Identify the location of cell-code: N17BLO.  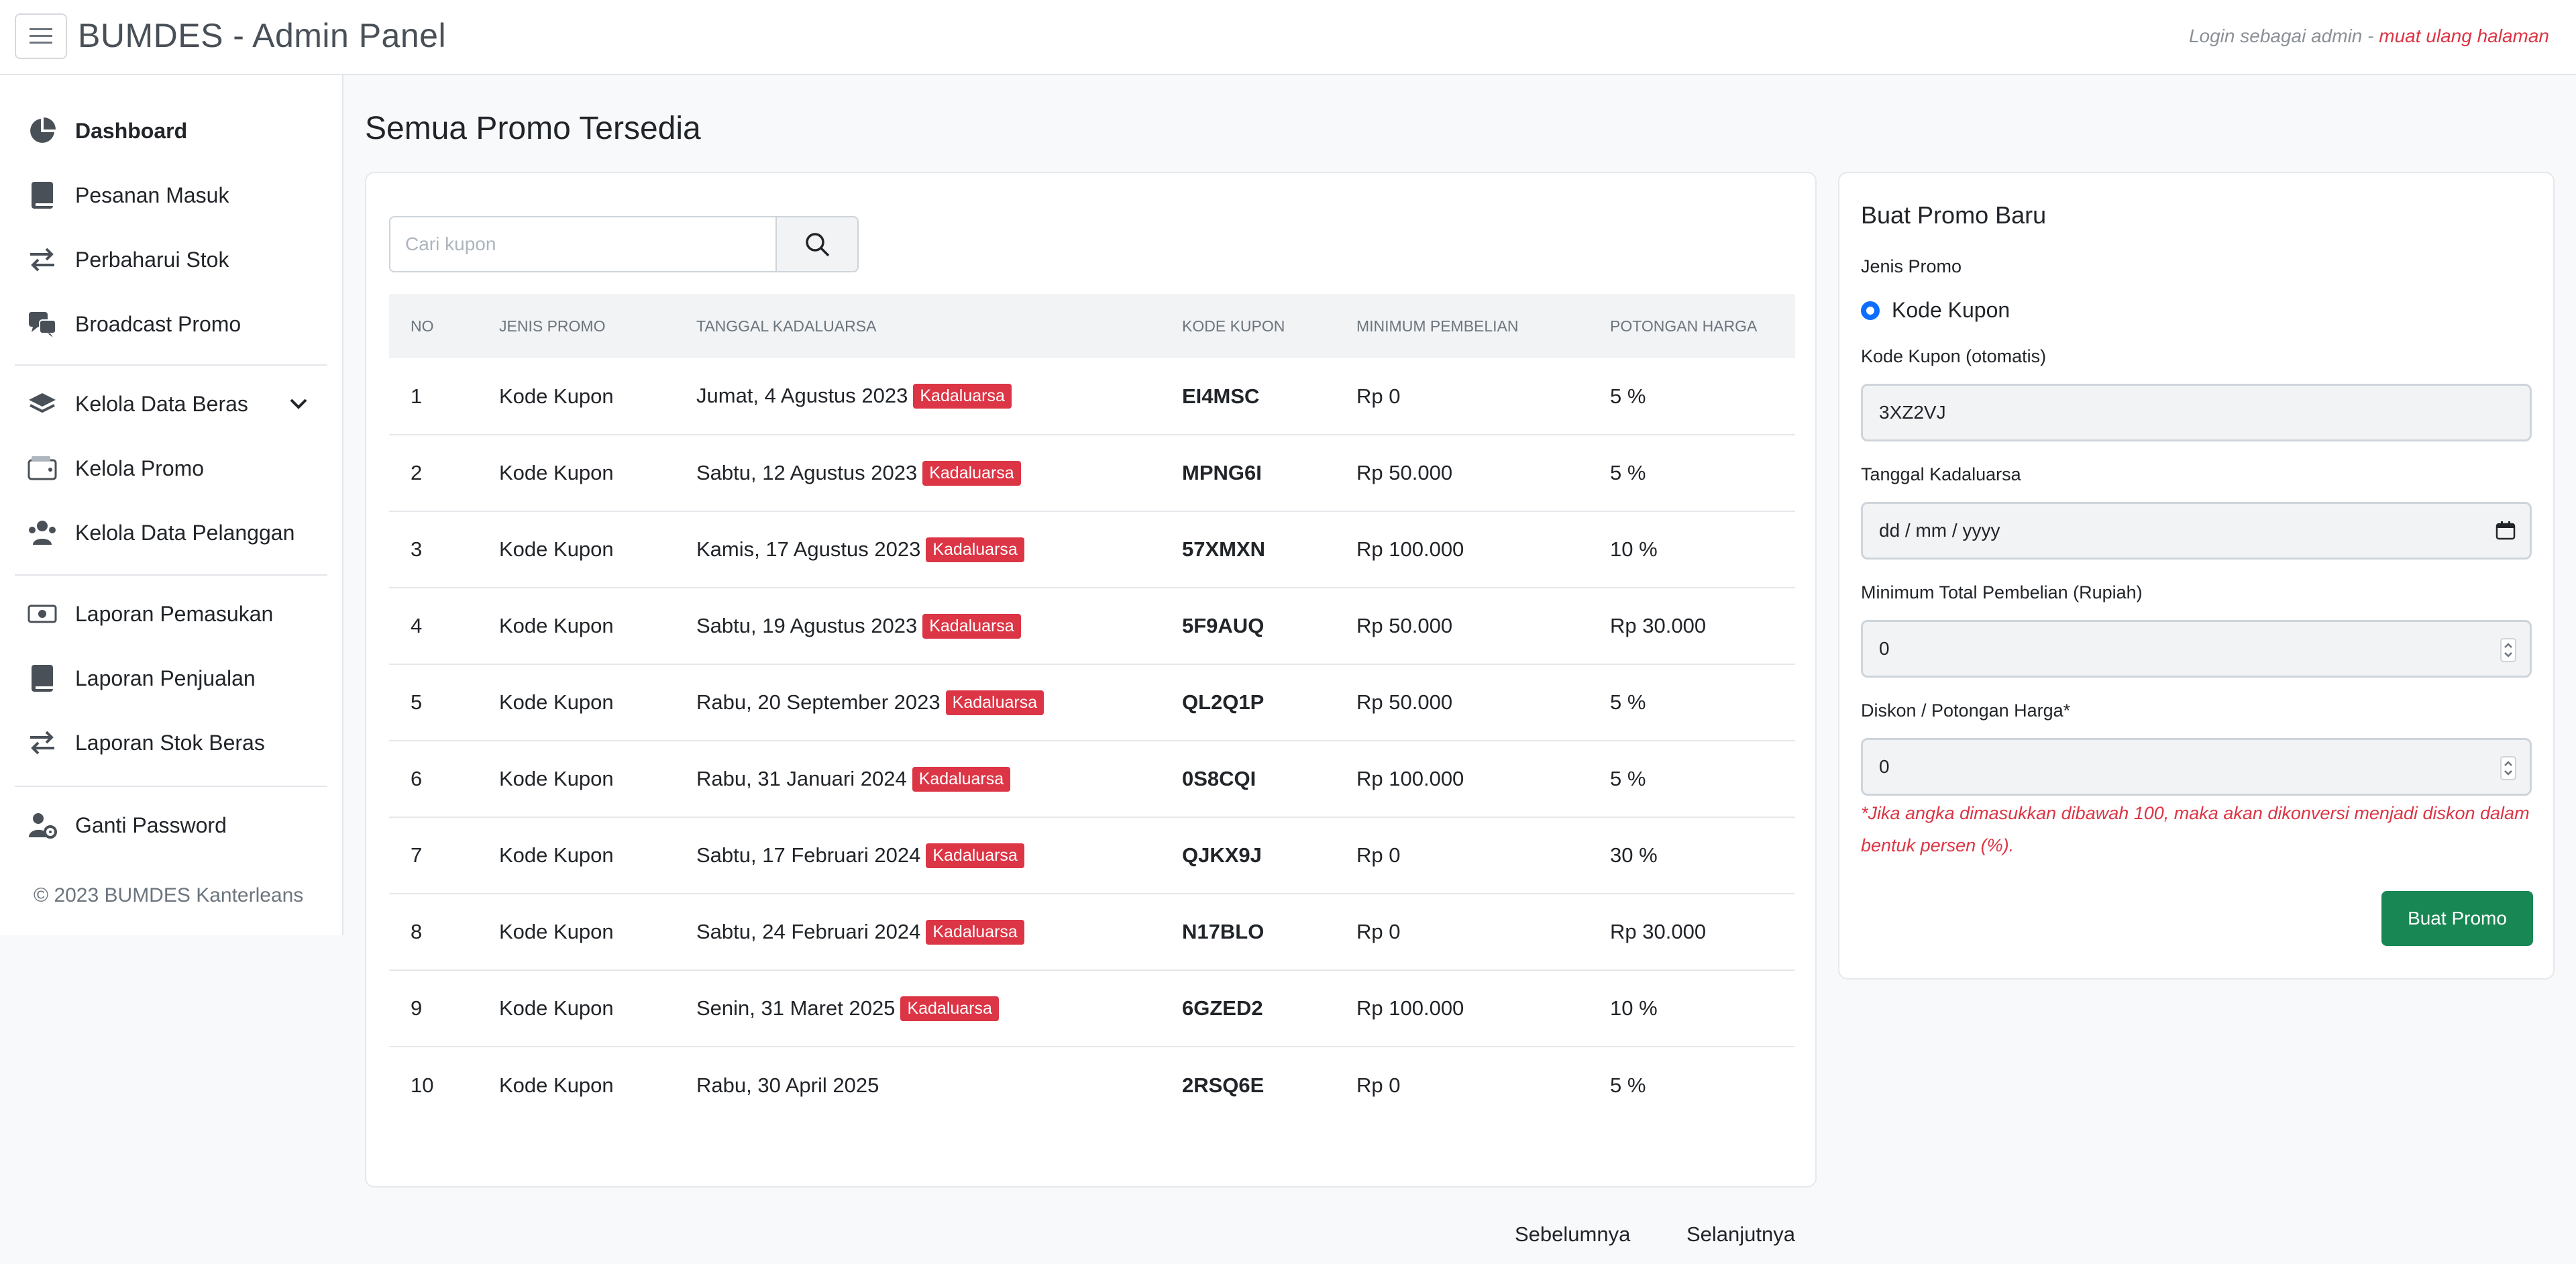
(1248, 932).